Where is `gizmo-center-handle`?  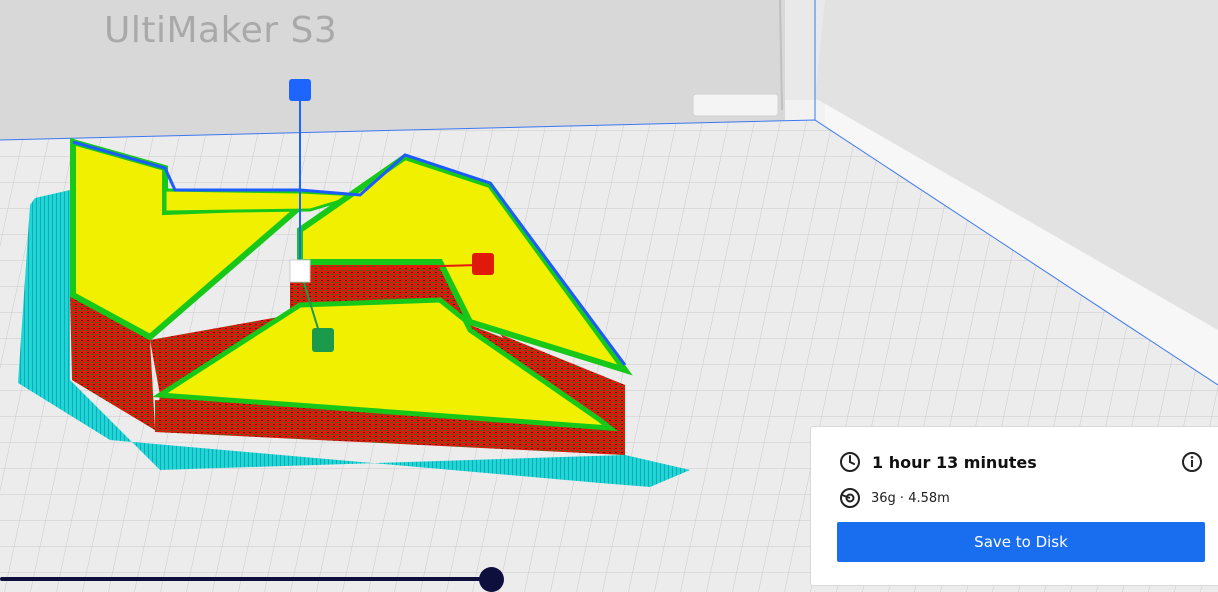
gizmo-center-handle is located at coordinates (300, 271).